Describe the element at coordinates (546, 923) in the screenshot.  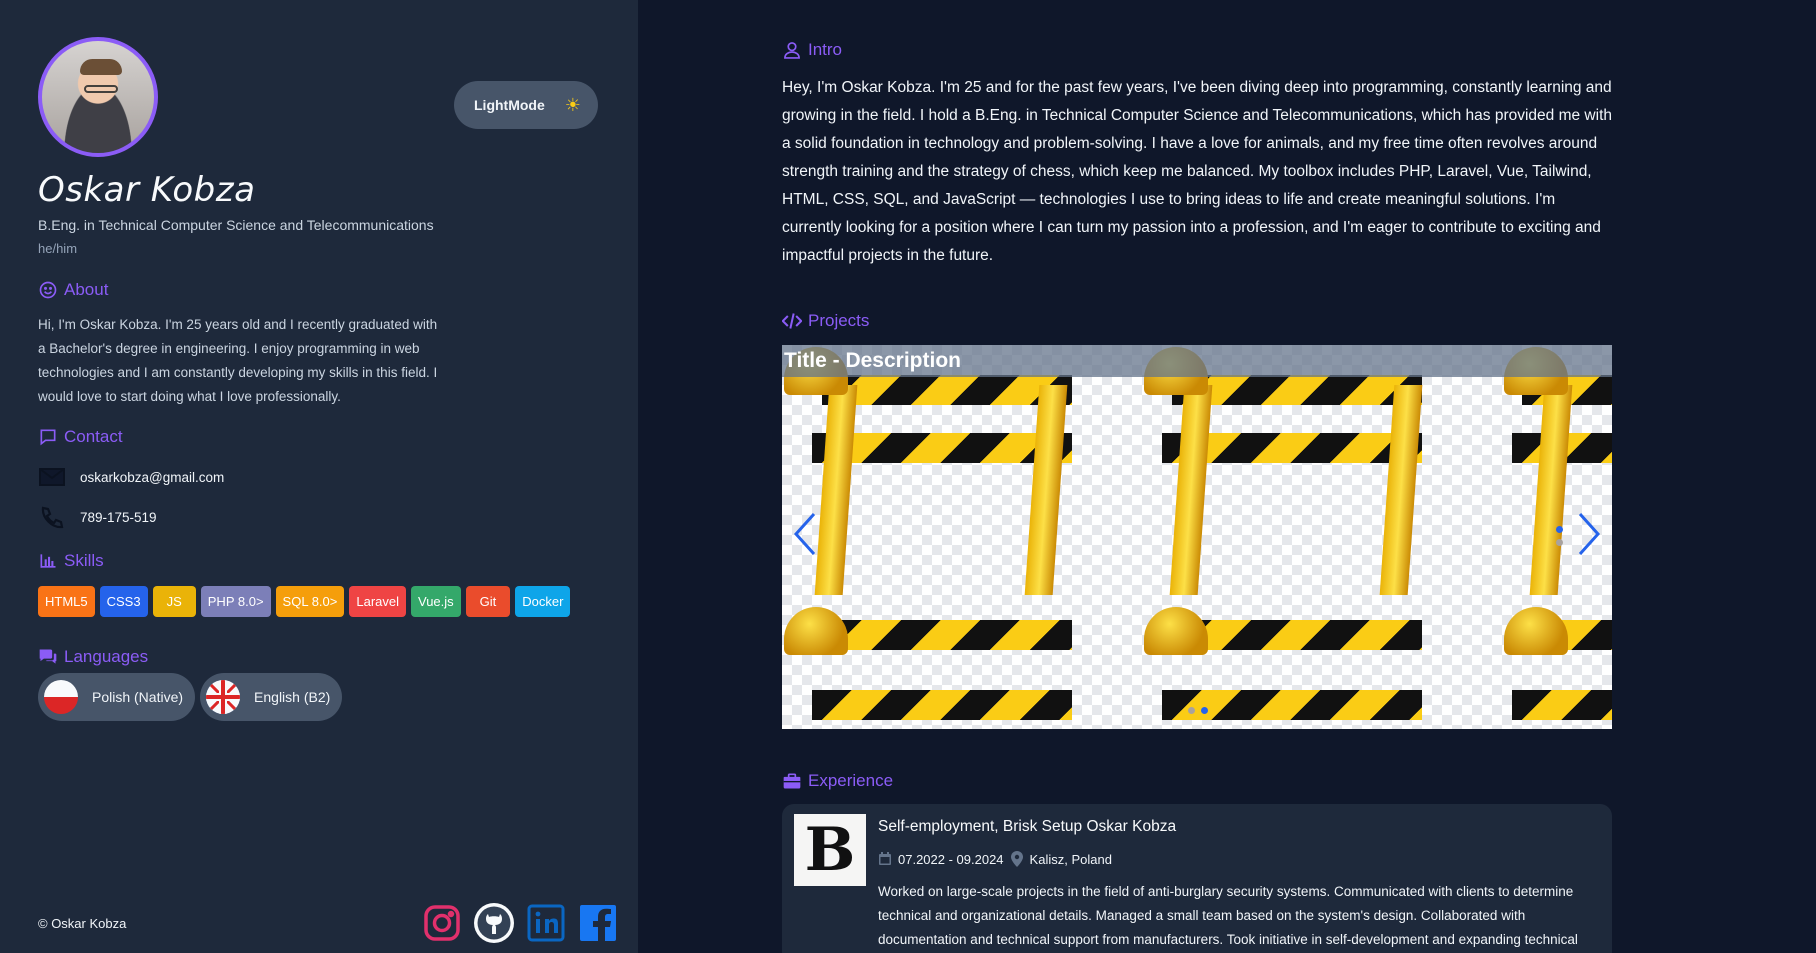
I see `linkedin-icon` at that location.